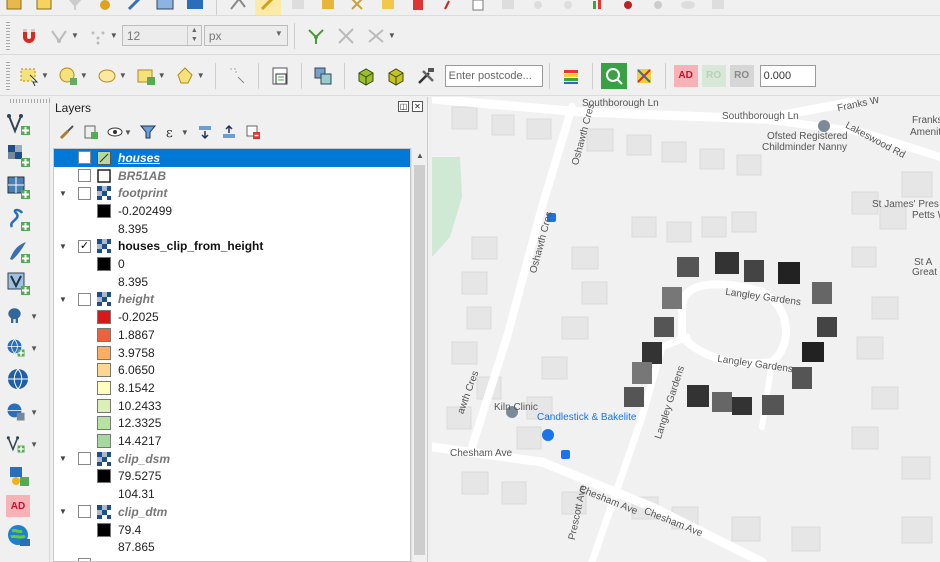  What do you see at coordinates (548, 435) in the screenshot?
I see `poi-marker` at bounding box center [548, 435].